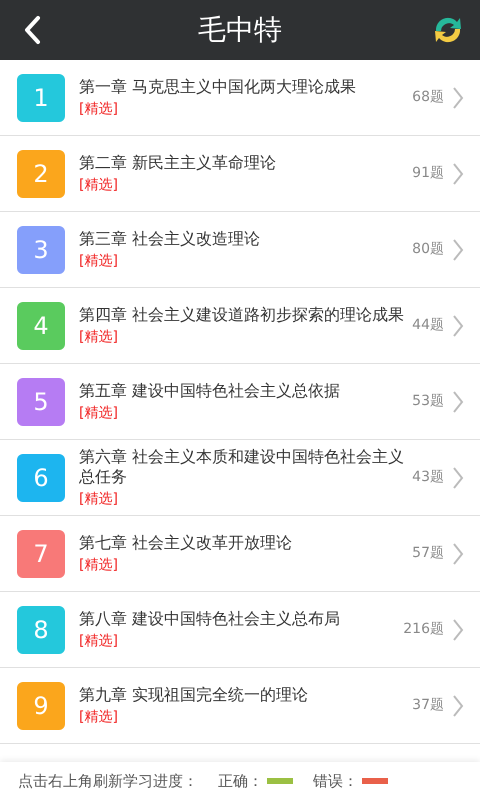 This screenshot has width=480, height=800. What do you see at coordinates (280, 781) in the screenshot?
I see `correct-legend-swatch` at bounding box center [280, 781].